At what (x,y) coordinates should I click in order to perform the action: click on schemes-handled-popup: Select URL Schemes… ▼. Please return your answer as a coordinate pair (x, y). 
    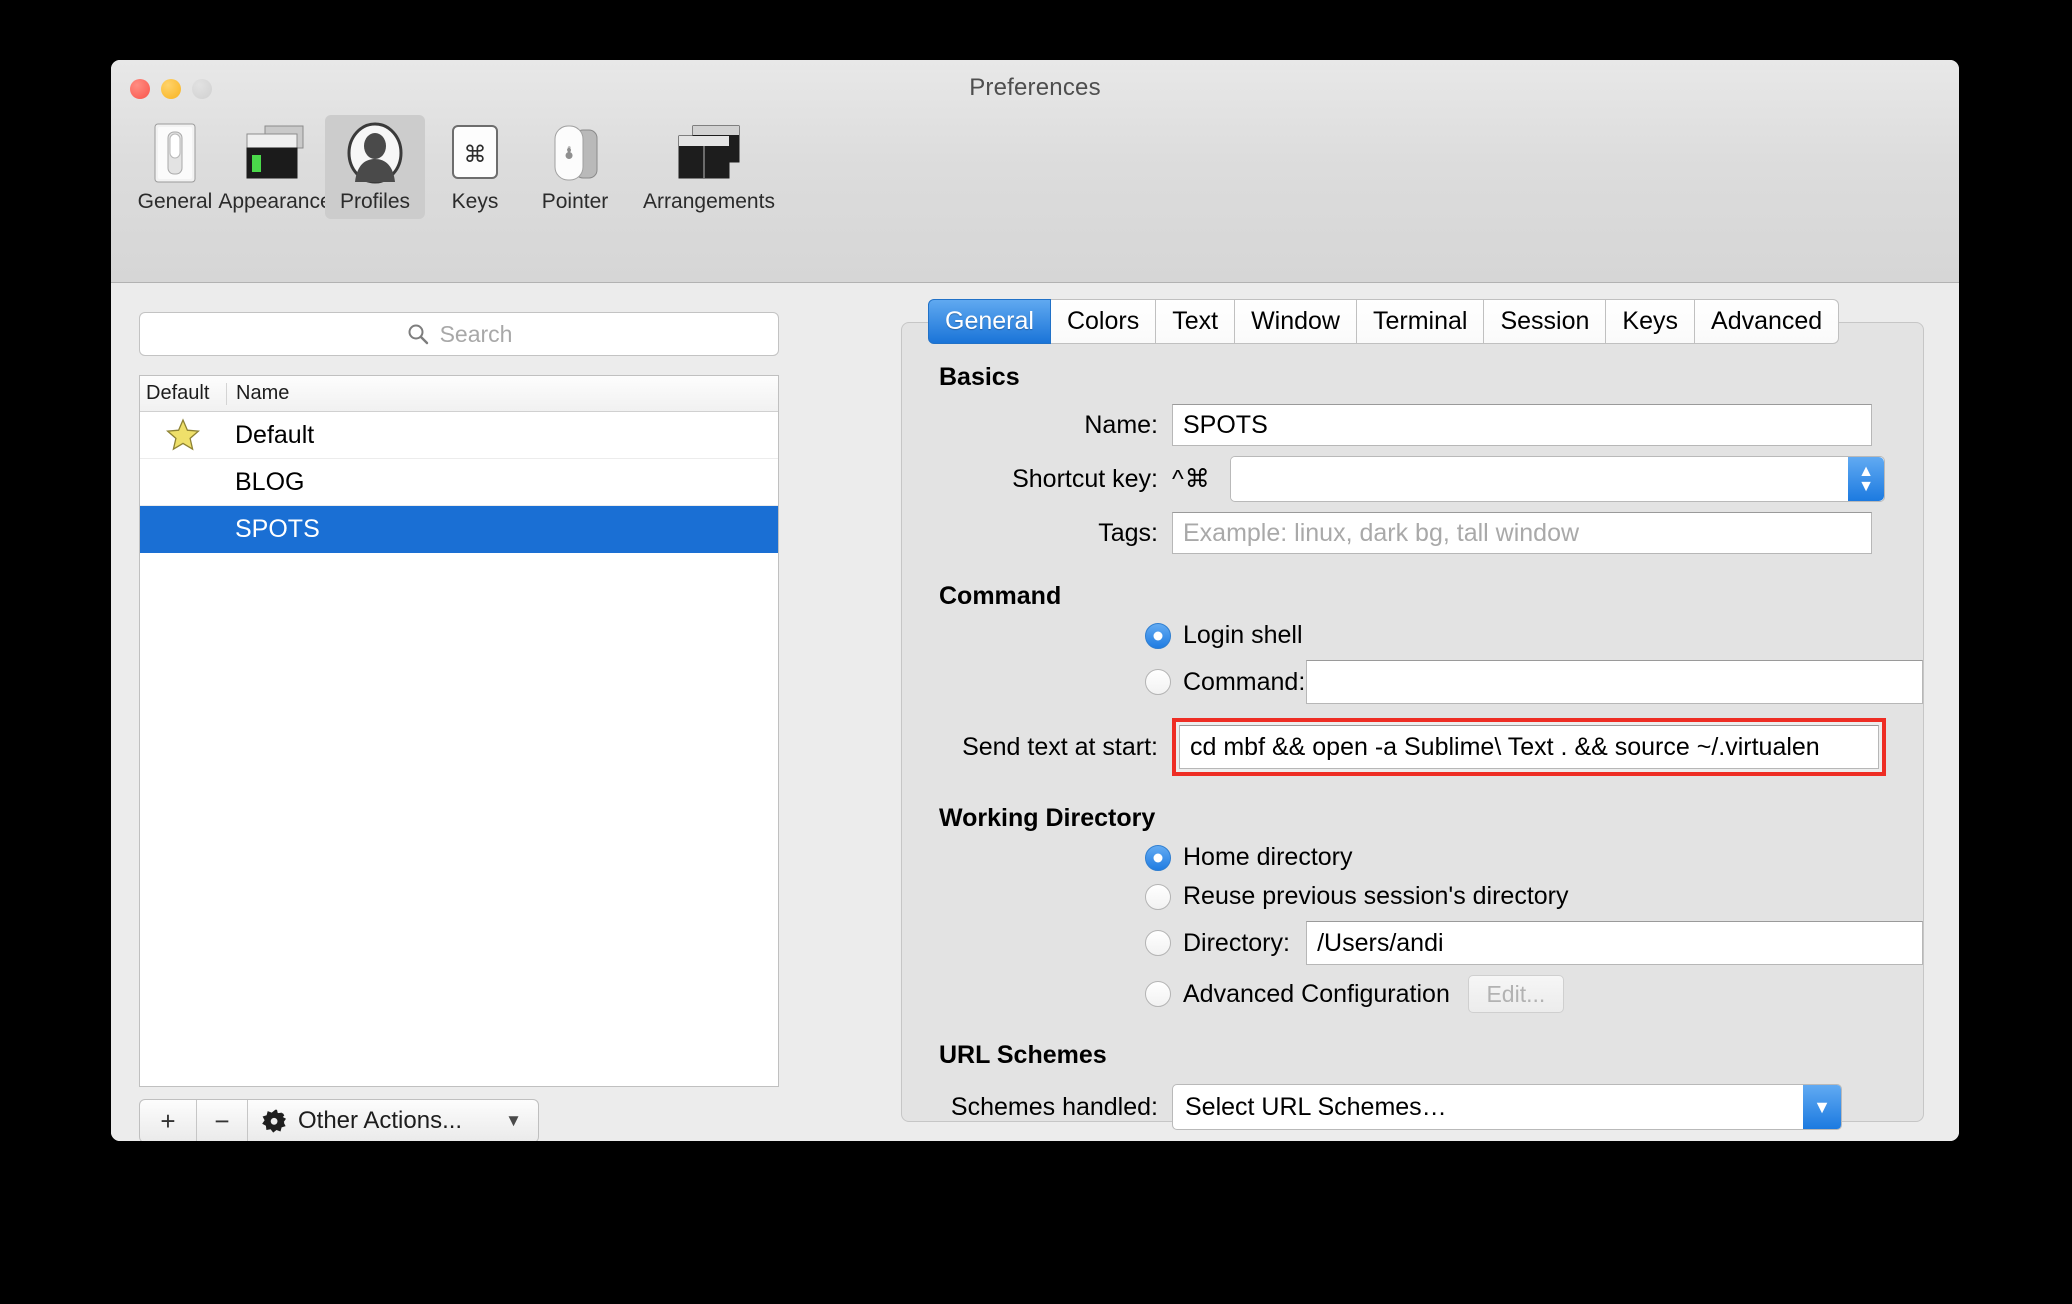
    Looking at the image, I should click on (1507, 1107).